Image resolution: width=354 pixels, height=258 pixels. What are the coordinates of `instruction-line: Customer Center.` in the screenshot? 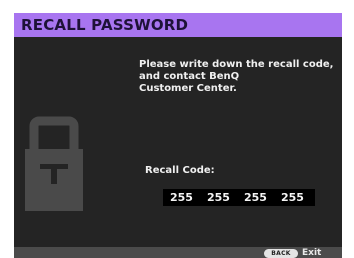 It's located at (188, 88).